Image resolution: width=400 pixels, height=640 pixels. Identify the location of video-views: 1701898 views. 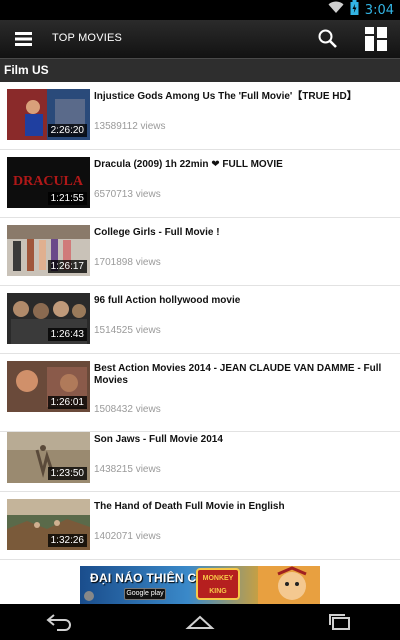
(127, 262).